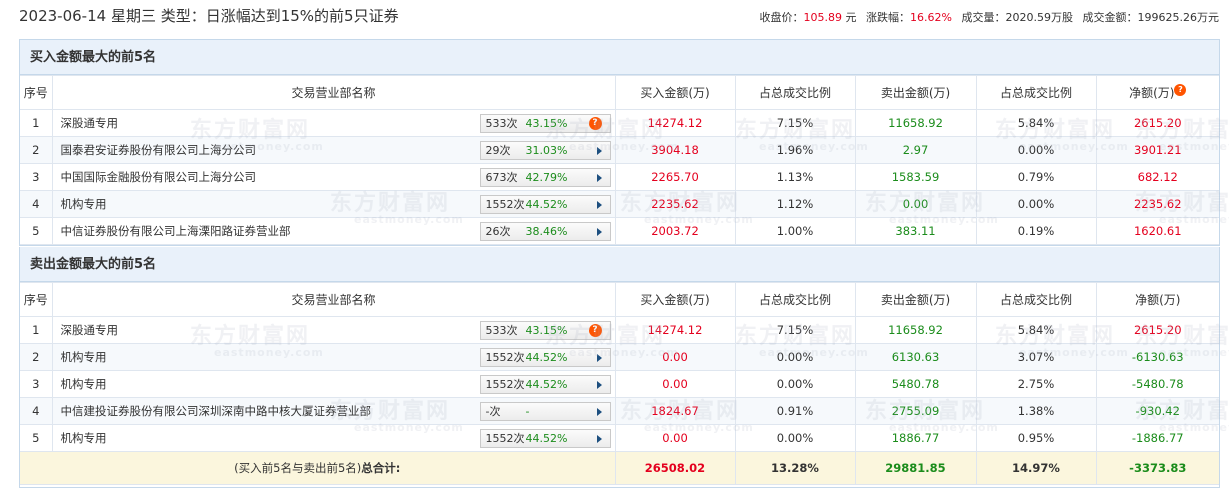 The image size is (1229, 496). I want to click on row-index: 5, so click(36, 438).